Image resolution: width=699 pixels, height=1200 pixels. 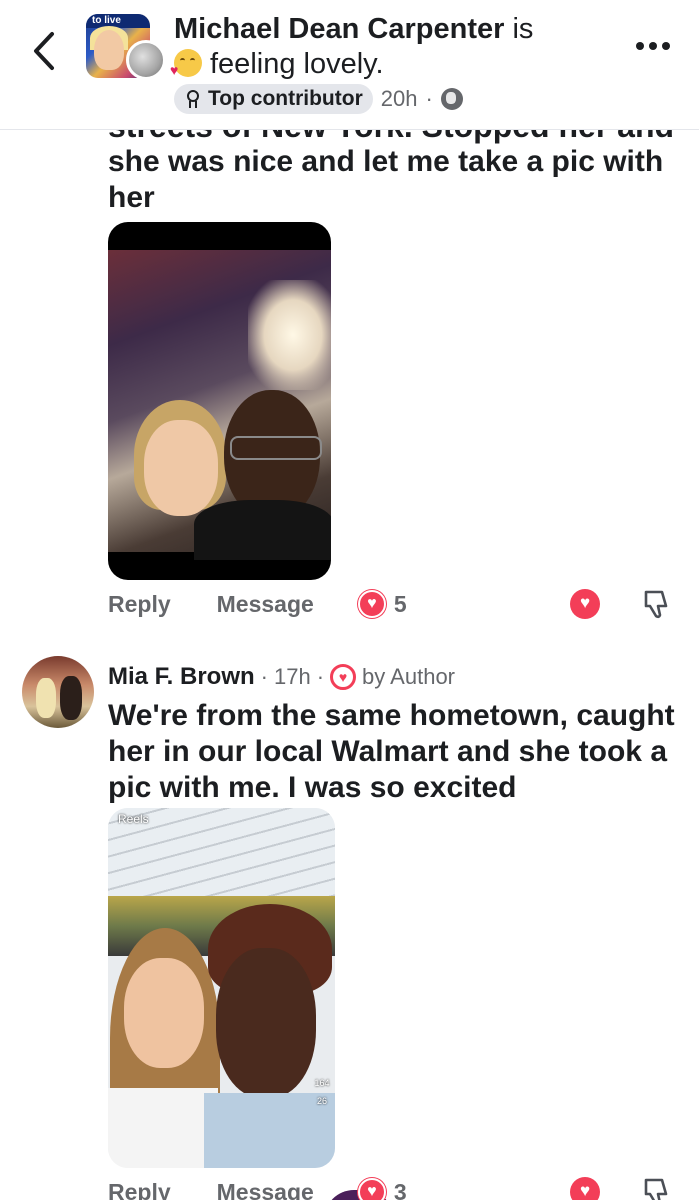 I want to click on author-profile-picture, so click(x=146, y=60).